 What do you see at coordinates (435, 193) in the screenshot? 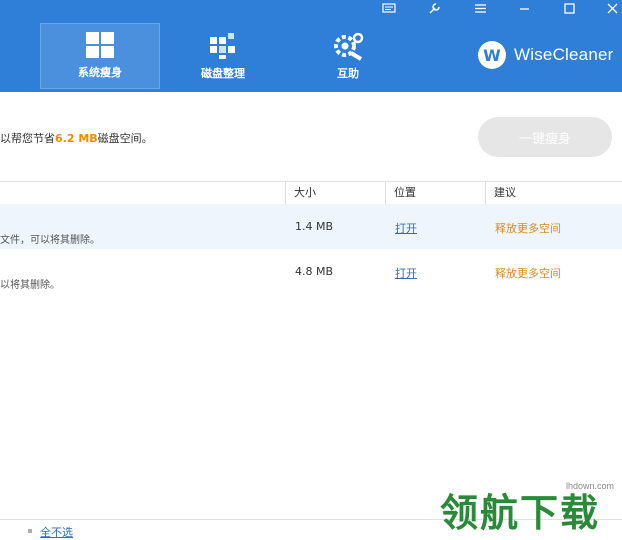
I see `column-header-location: 位置` at bounding box center [435, 193].